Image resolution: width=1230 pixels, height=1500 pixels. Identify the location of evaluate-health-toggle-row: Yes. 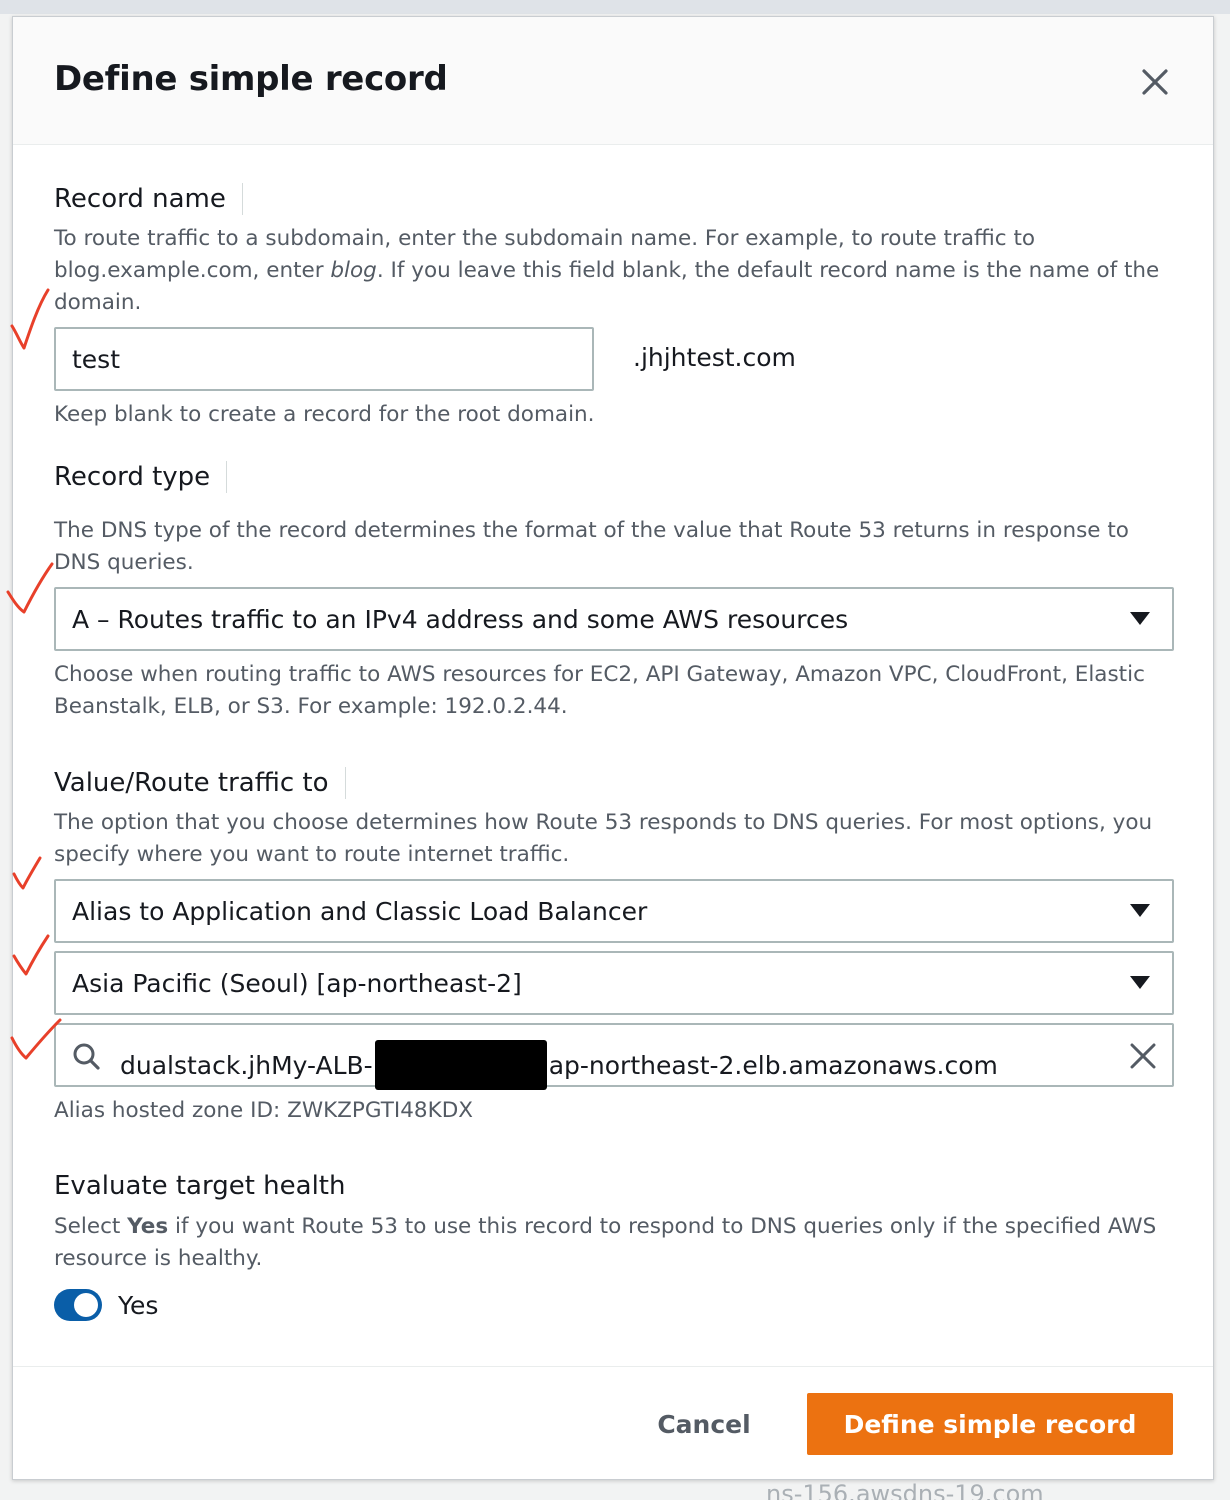
(106, 1305).